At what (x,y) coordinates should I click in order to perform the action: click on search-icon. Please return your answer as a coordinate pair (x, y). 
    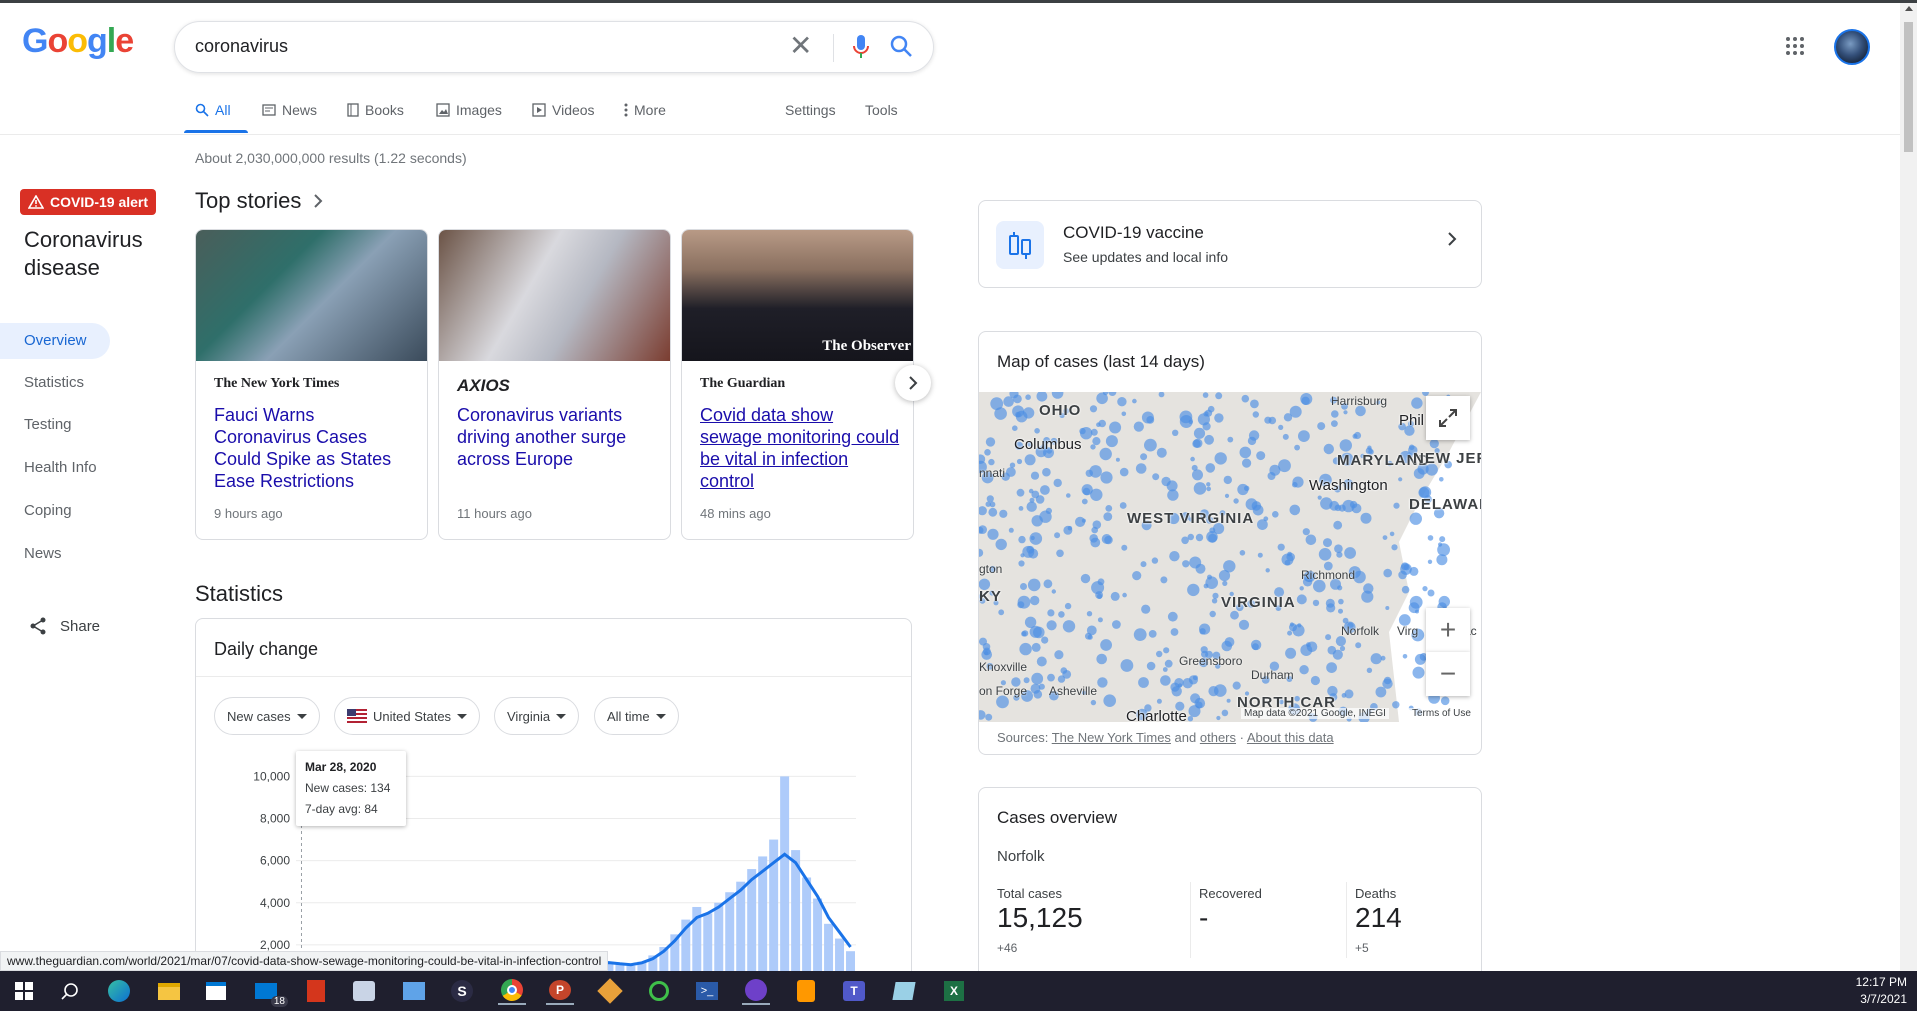
    Looking at the image, I should click on (902, 49).